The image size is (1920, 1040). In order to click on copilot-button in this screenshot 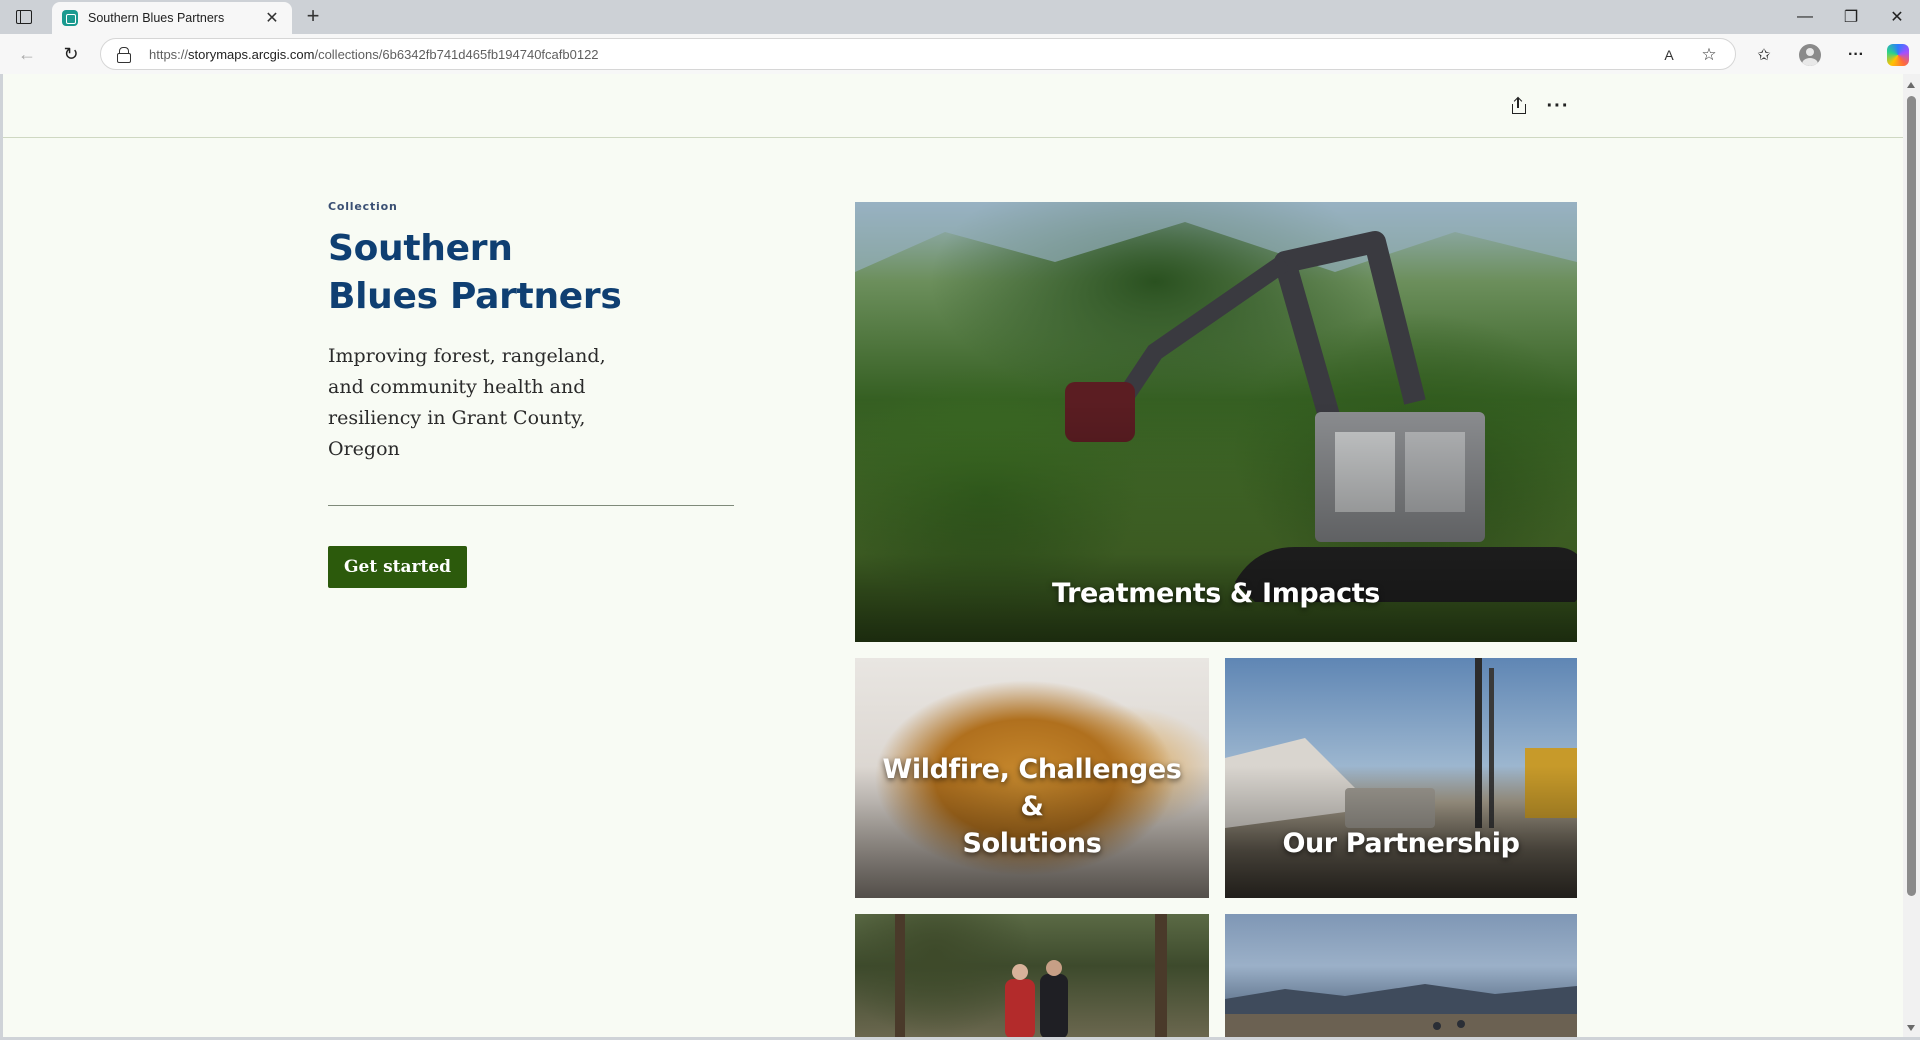, I will do `click(1898, 55)`.